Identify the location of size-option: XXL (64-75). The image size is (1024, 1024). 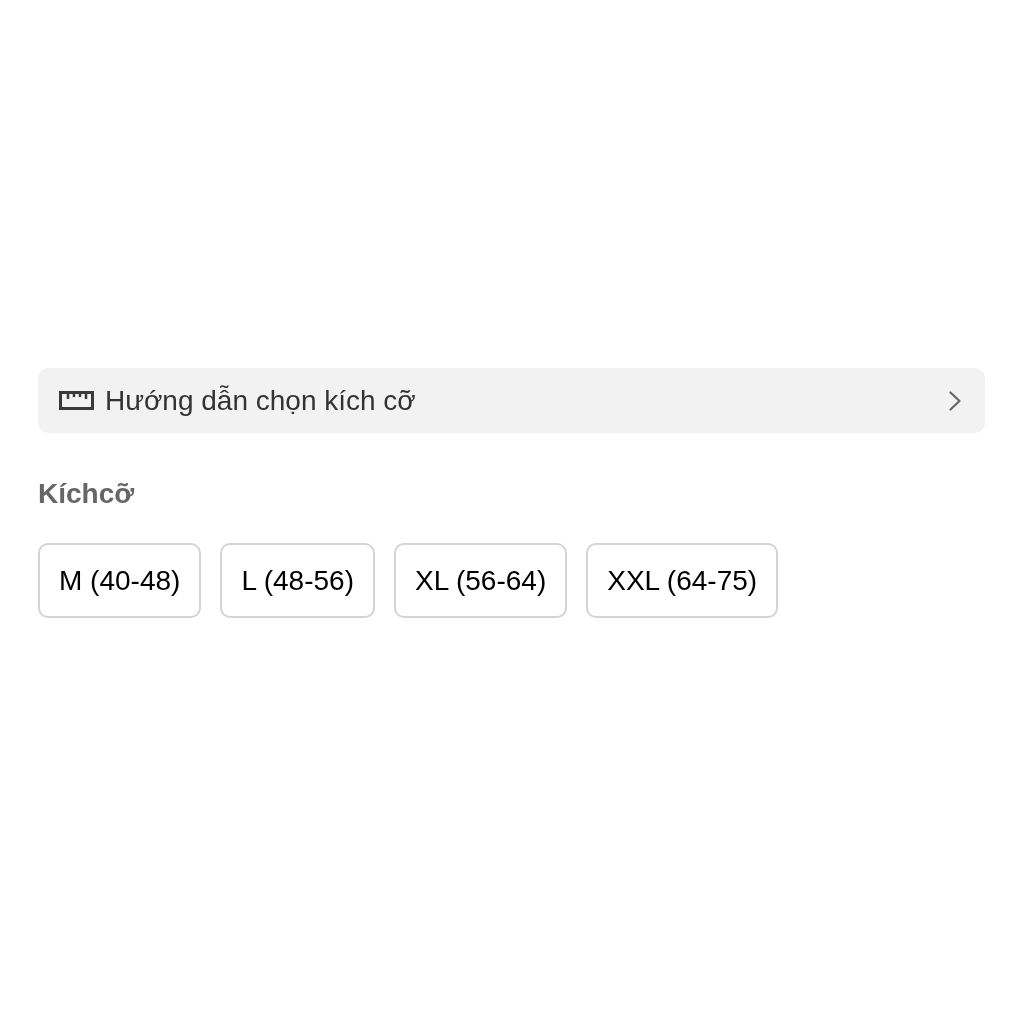
(682, 580).